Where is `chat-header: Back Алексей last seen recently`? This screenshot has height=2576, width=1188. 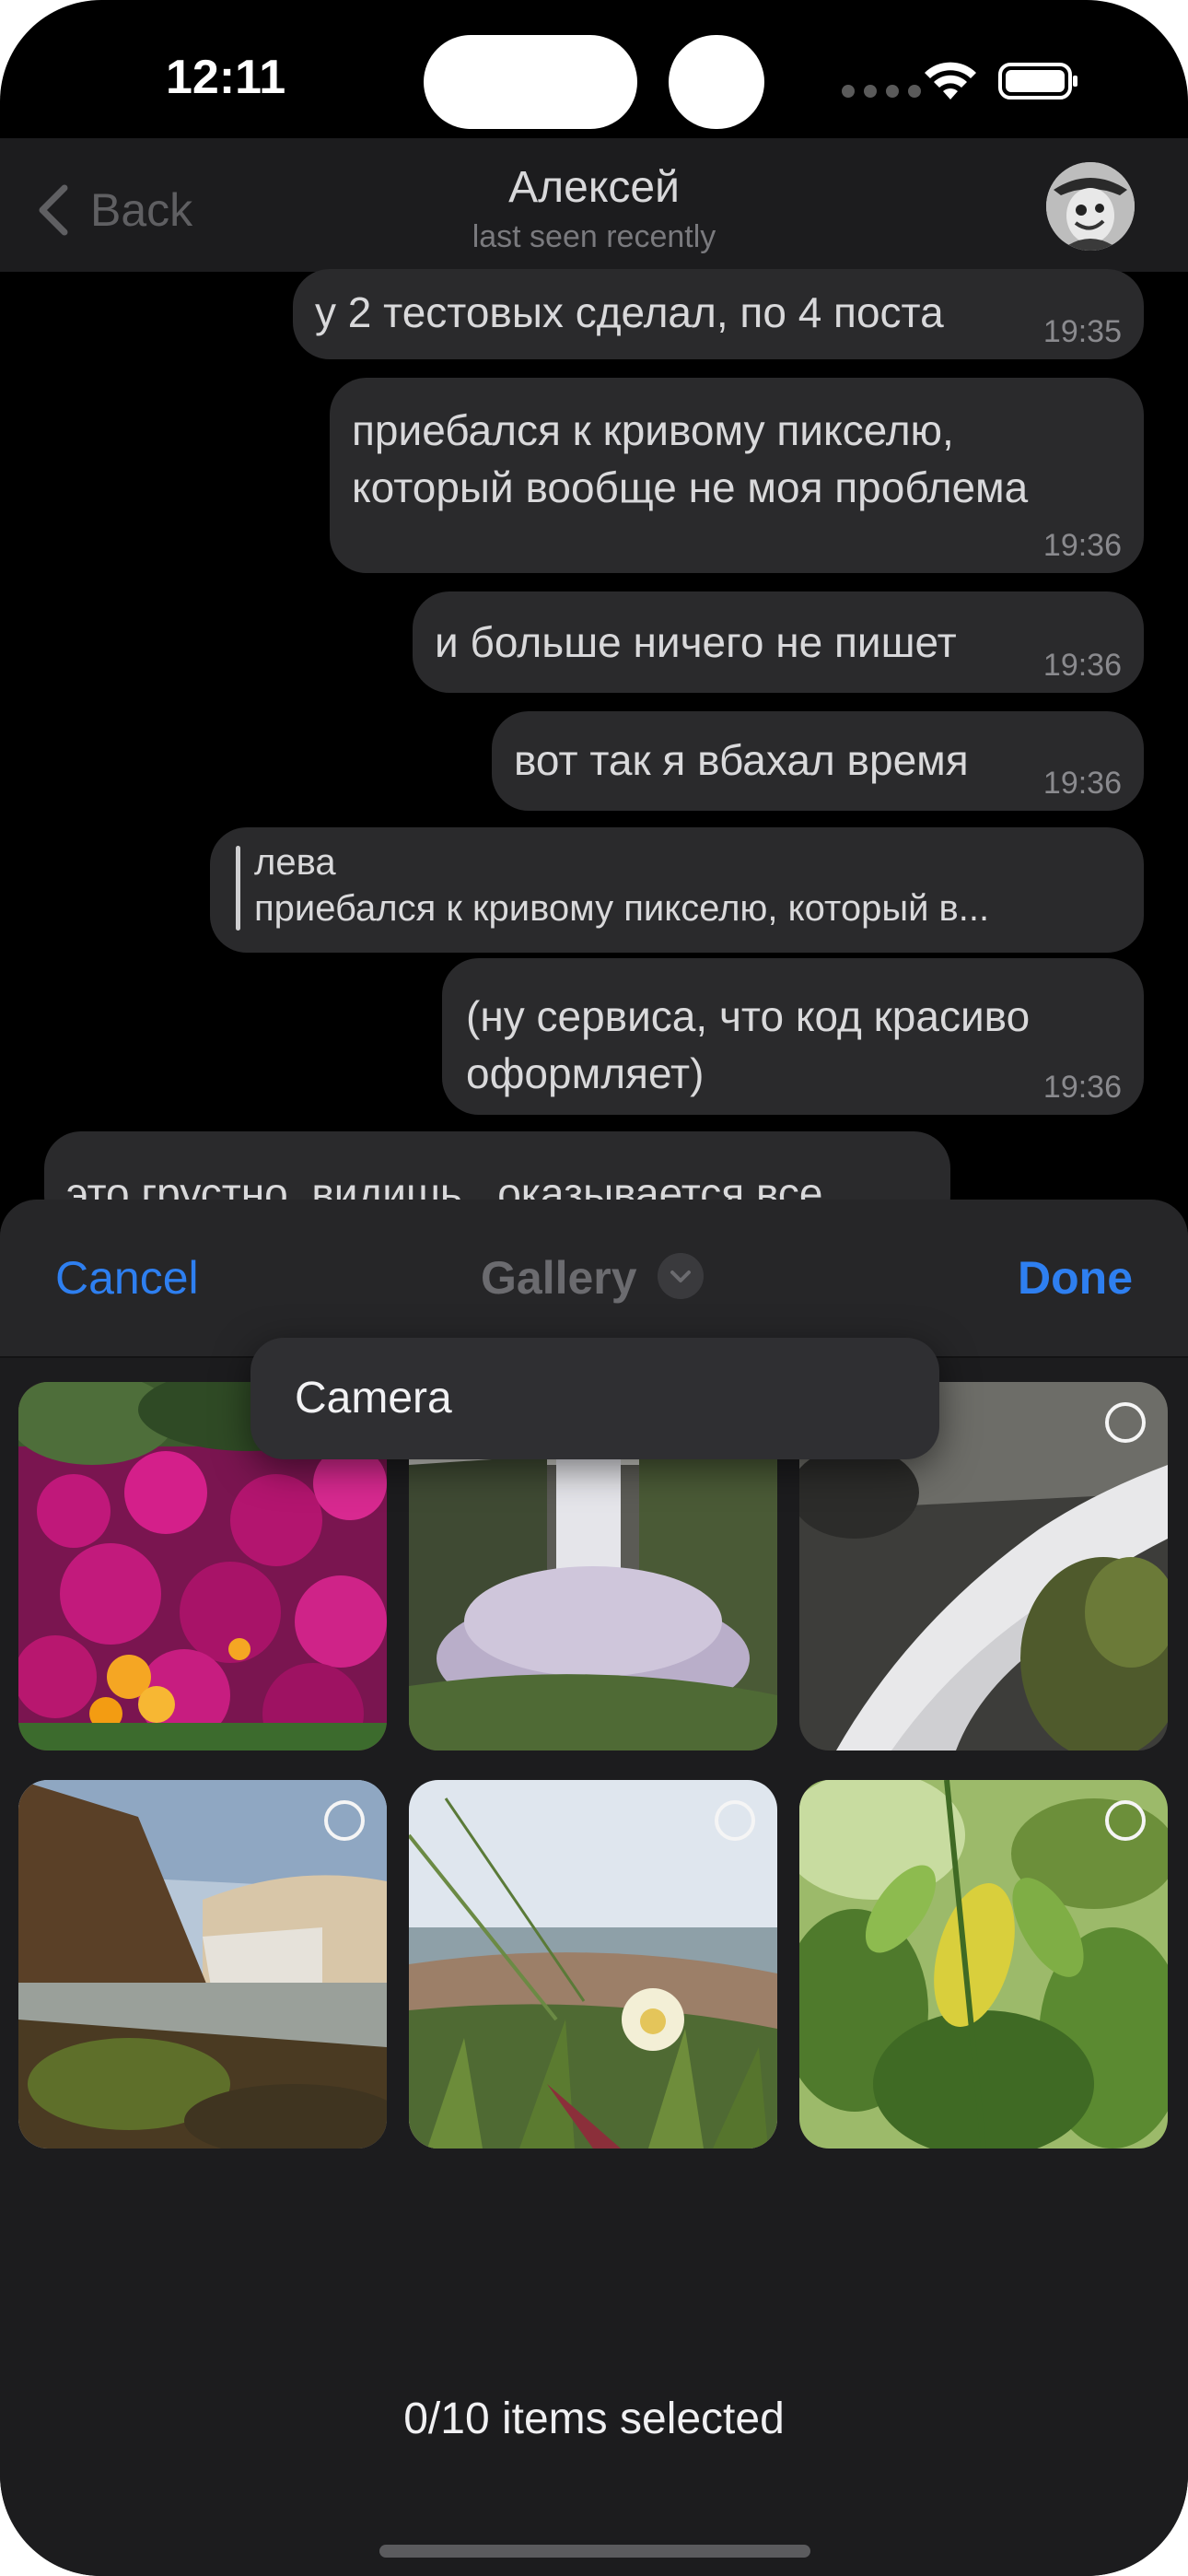 chat-header: Back Алексей last seen recently is located at coordinates (594, 205).